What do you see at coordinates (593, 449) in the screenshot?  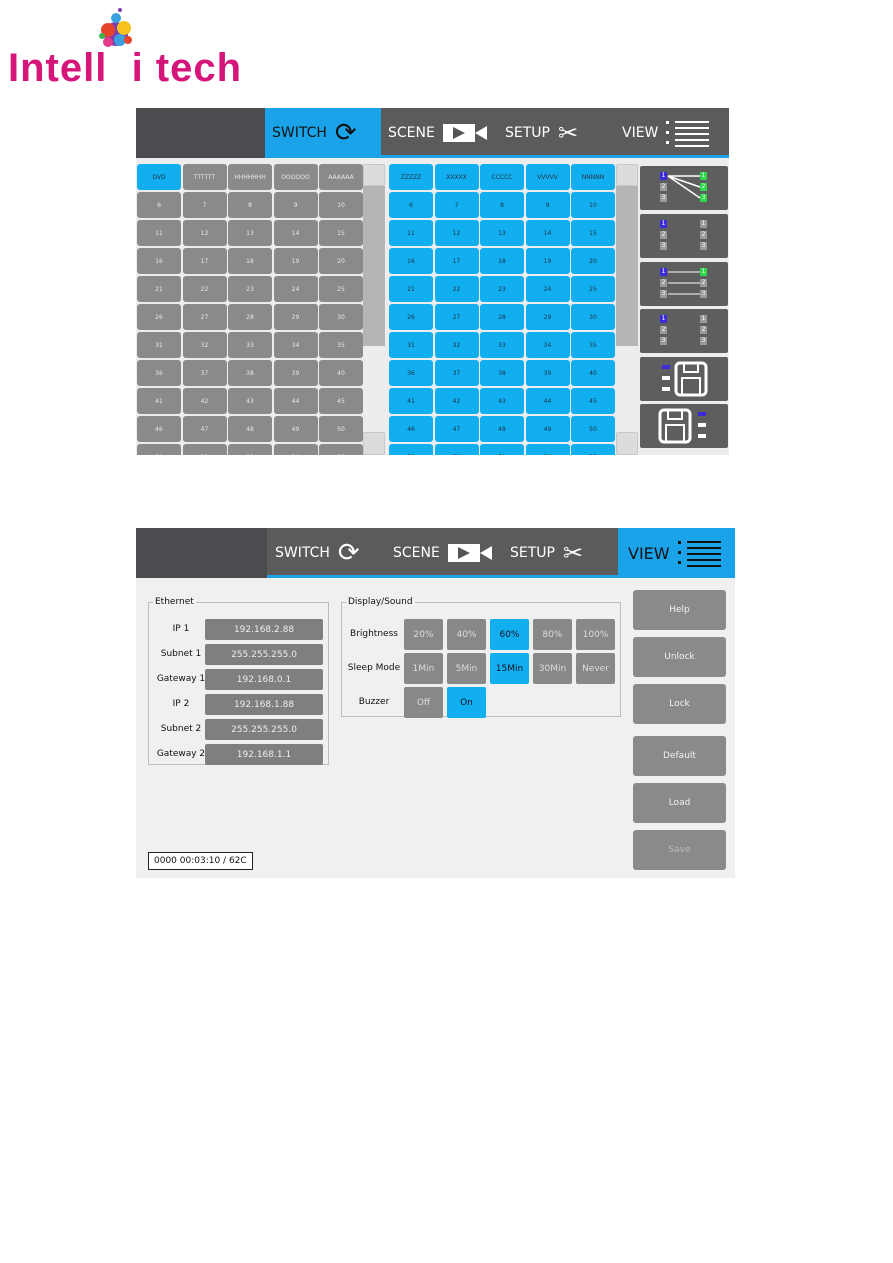 I see `output-button: 55` at bounding box center [593, 449].